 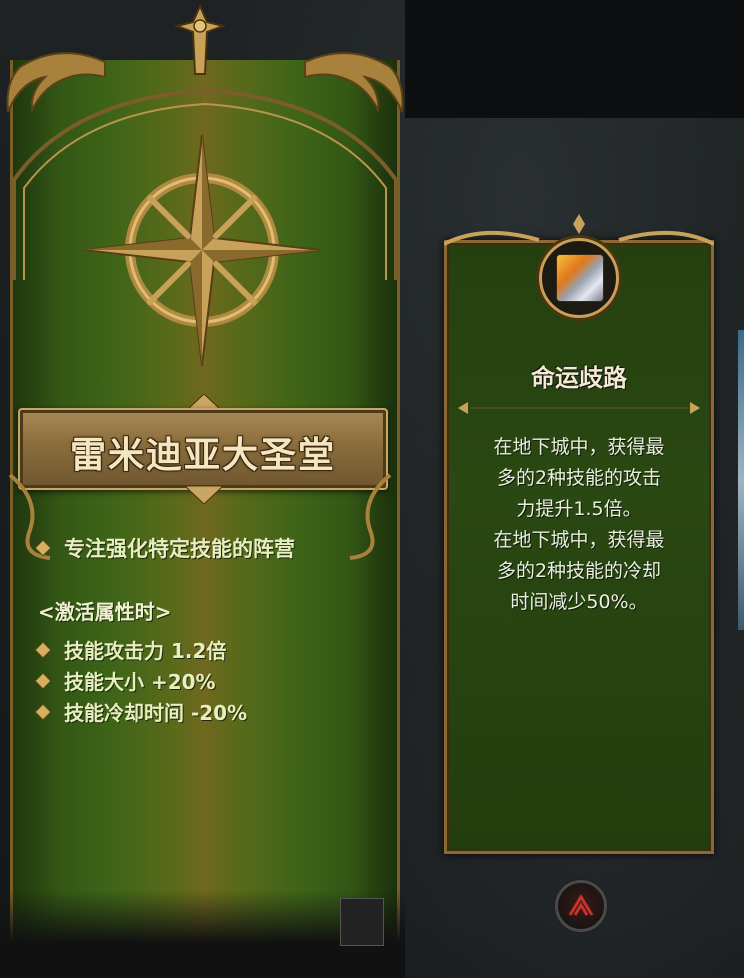 I want to click on faction-title-banner: 雷米迪亚大圣堂, so click(x=203, y=449).